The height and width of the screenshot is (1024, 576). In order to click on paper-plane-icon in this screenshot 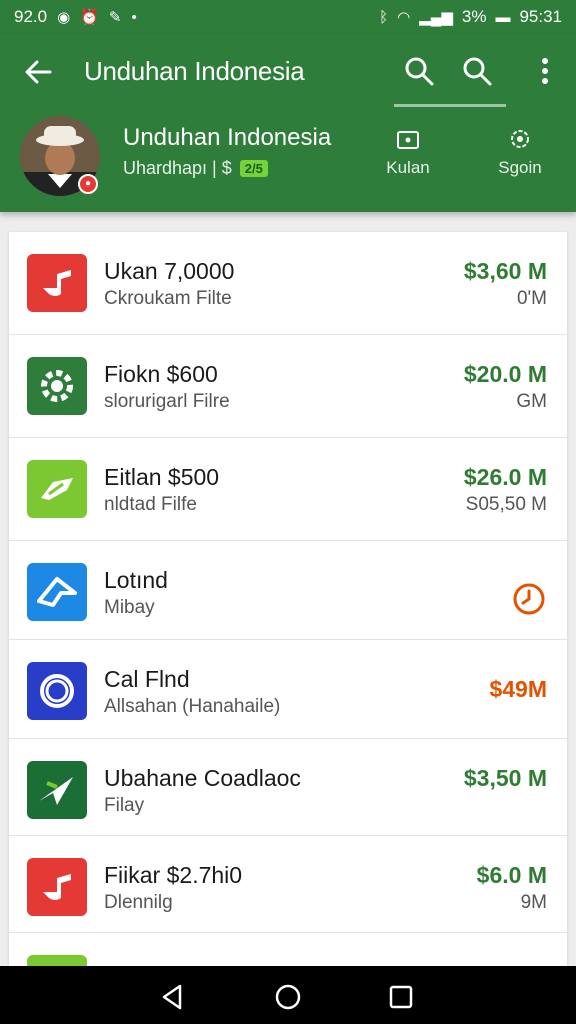, I will do `click(57, 790)`.